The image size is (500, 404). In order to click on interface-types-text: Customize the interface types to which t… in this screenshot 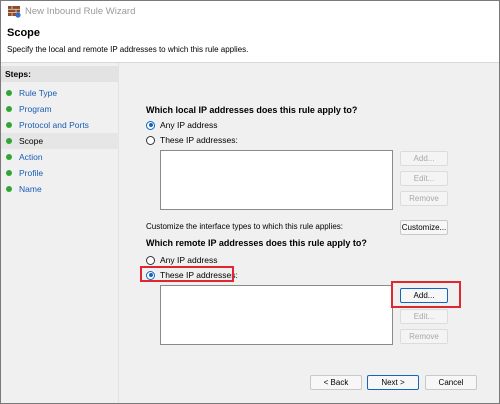, I will do `click(244, 226)`.